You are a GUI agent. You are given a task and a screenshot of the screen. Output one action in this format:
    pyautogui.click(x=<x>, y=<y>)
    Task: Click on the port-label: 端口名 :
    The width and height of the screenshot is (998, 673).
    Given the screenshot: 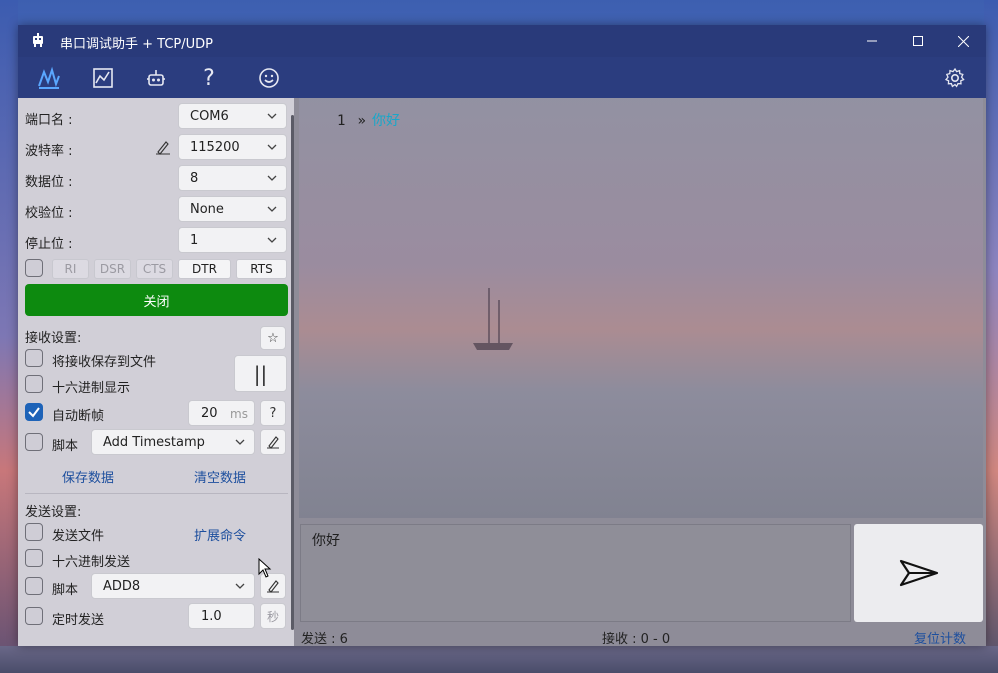 What is the action you would take?
    pyautogui.click(x=49, y=120)
    